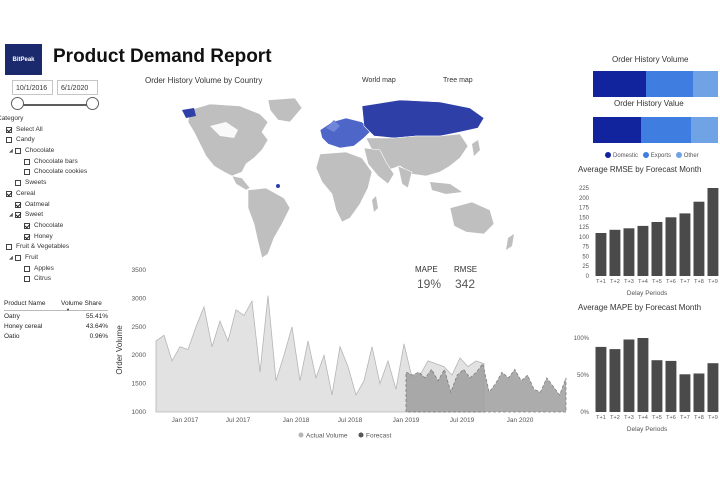 The image size is (720, 480). Describe the element at coordinates (285, 110) in the screenshot. I see `map-greenland` at that location.